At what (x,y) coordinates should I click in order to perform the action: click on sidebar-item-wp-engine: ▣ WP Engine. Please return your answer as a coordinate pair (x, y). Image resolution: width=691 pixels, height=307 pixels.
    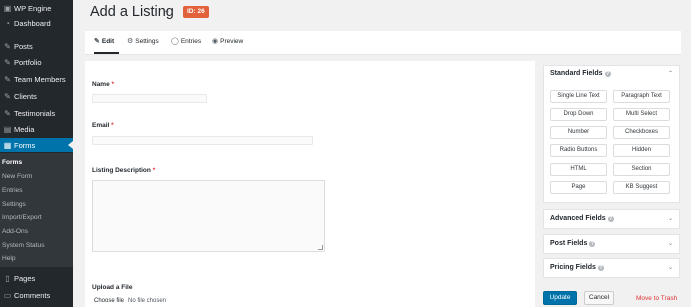
    Looking at the image, I should click on (36, 8).